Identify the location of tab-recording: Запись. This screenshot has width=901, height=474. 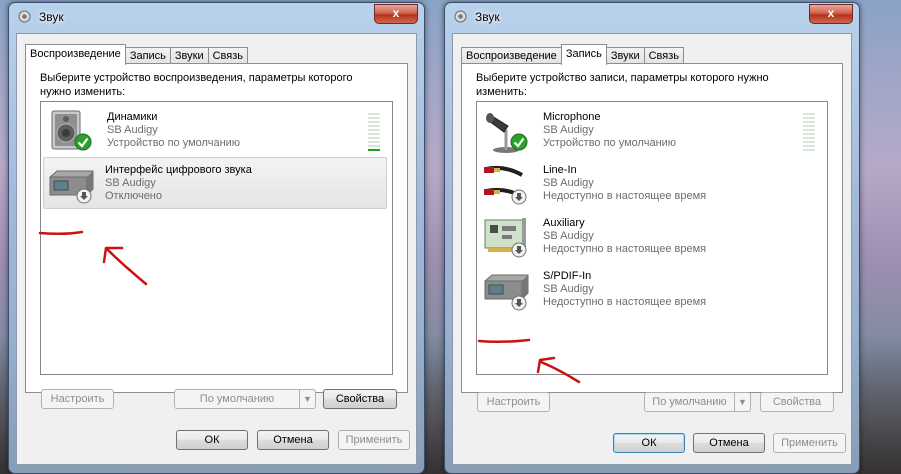
(583, 54).